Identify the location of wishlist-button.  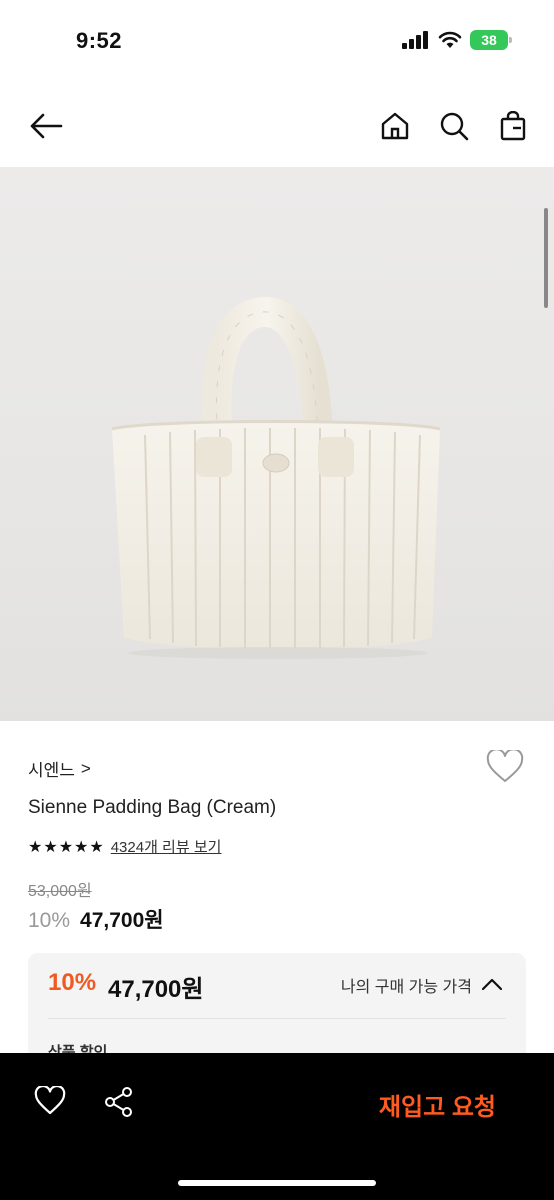
(505, 768).